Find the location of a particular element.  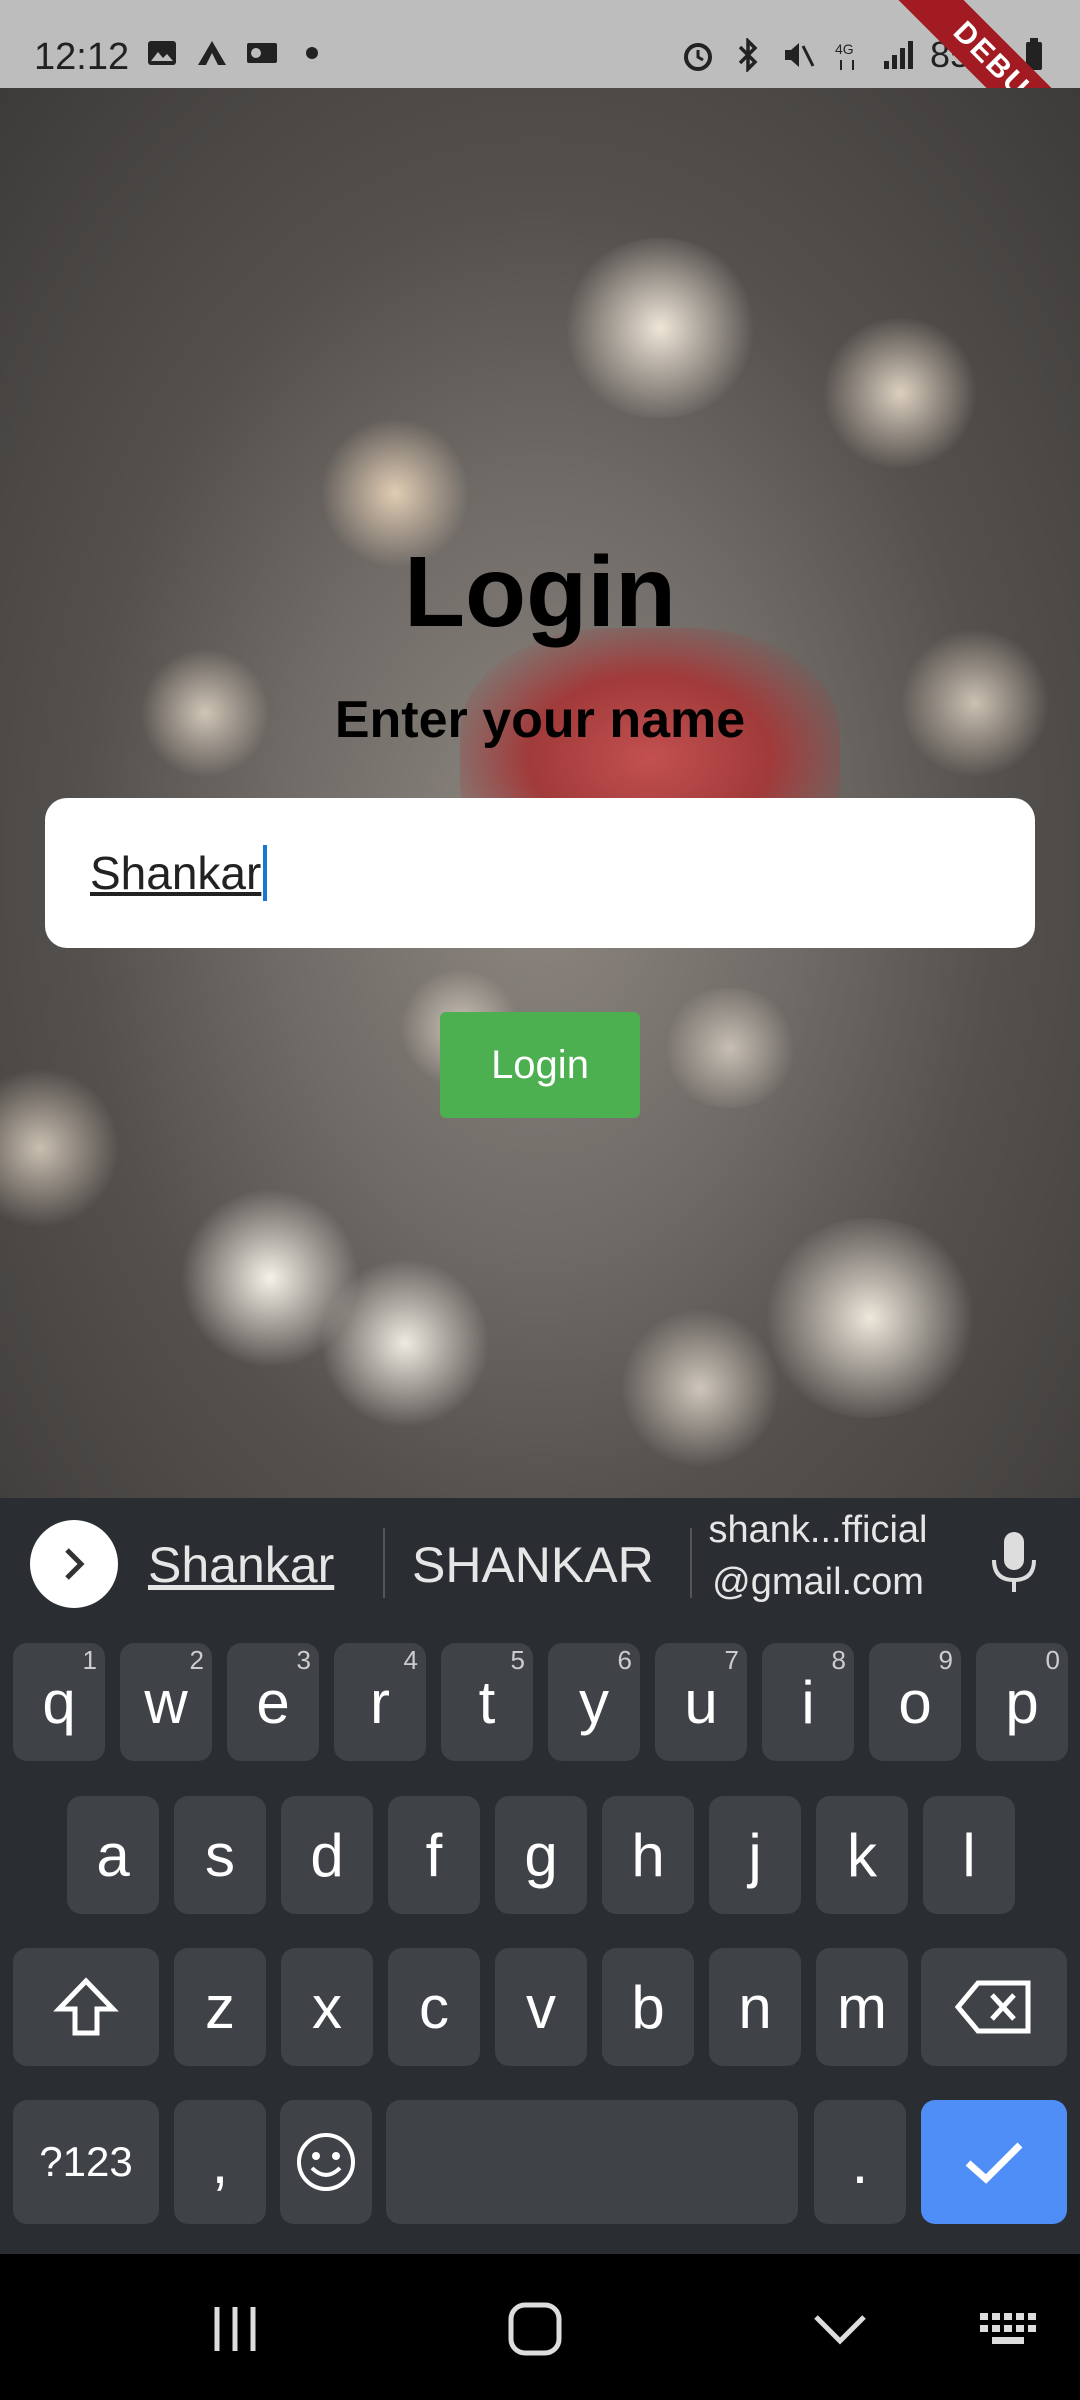

app-a-icon is located at coordinates (212, 53).